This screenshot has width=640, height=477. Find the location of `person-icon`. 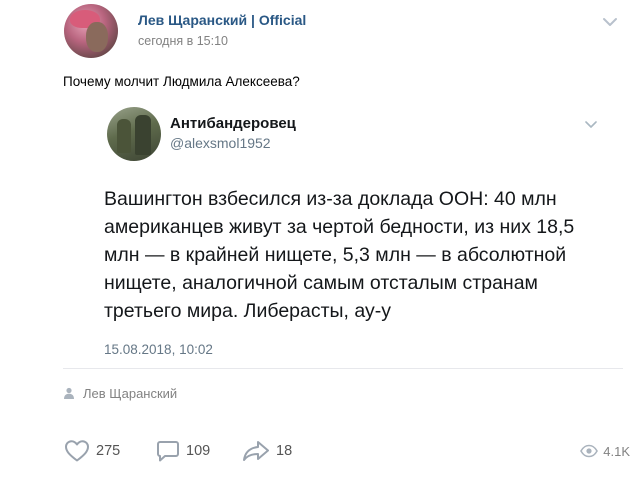

person-icon is located at coordinates (69, 393).